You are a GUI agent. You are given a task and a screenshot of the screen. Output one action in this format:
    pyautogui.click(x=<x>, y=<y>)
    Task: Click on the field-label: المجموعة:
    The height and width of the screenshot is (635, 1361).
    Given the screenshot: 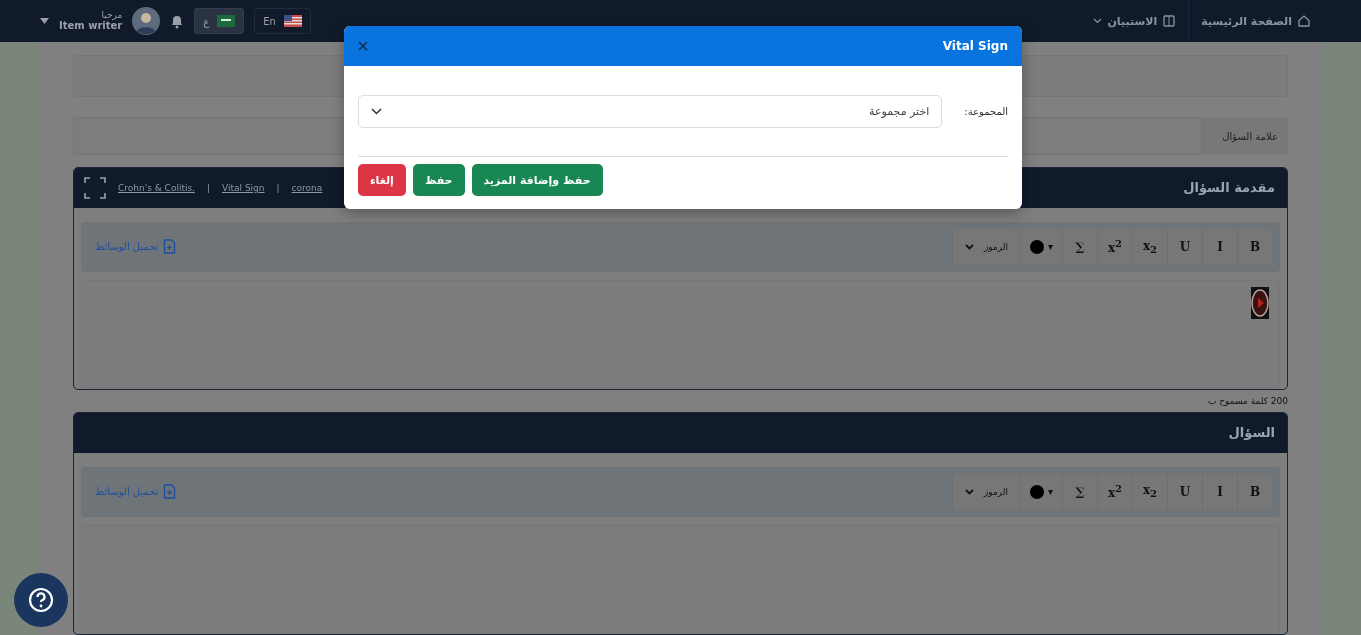 What is the action you would take?
    pyautogui.click(x=986, y=111)
    